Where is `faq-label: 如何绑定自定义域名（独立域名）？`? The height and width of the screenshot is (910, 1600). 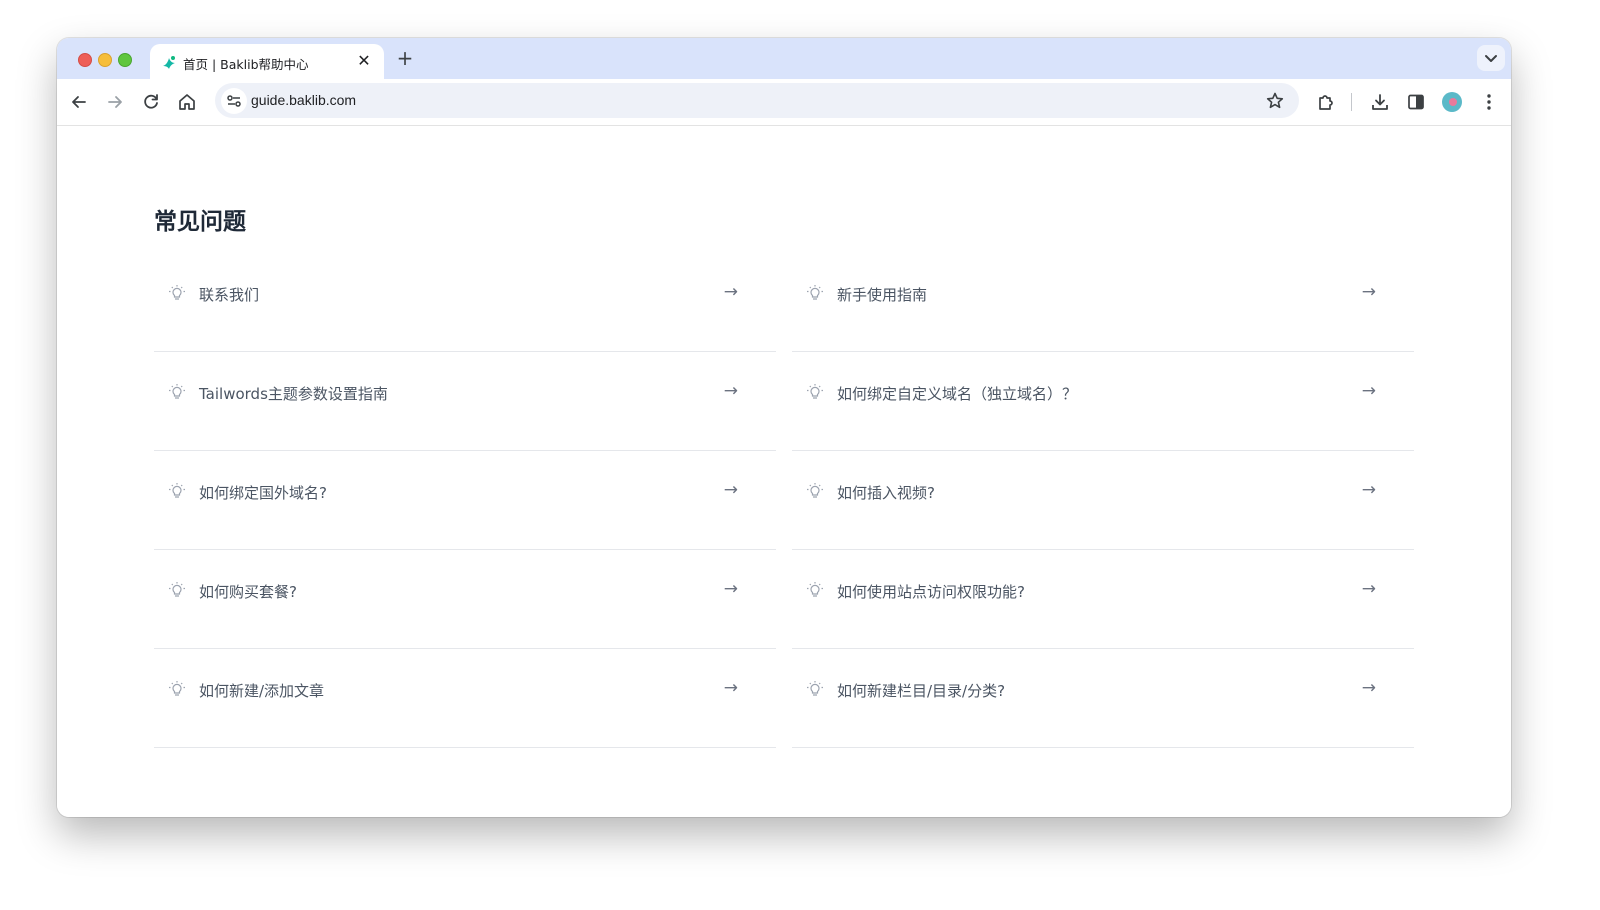
faq-label: 如何绑定自定义域名（独立域名）？ is located at coordinates (957, 394).